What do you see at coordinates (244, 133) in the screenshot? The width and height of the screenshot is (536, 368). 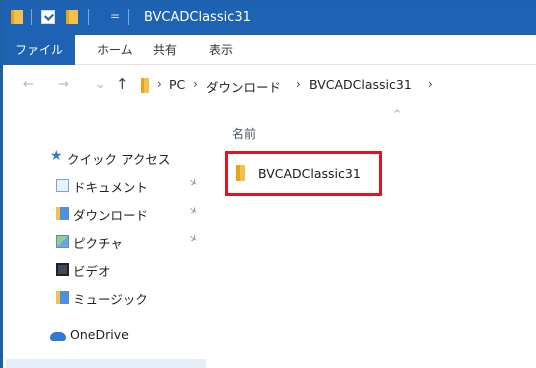 I see `column-header-name: 名前` at bounding box center [244, 133].